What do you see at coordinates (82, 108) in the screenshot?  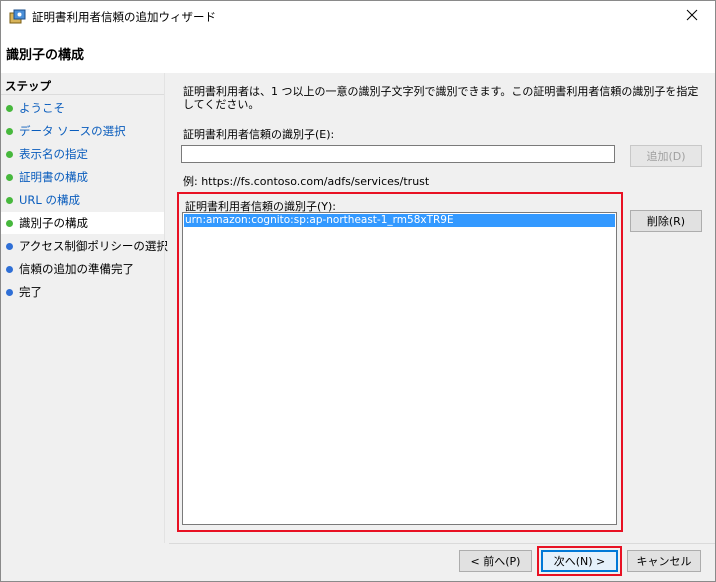 I see `step-welcome: ようこそ` at bounding box center [82, 108].